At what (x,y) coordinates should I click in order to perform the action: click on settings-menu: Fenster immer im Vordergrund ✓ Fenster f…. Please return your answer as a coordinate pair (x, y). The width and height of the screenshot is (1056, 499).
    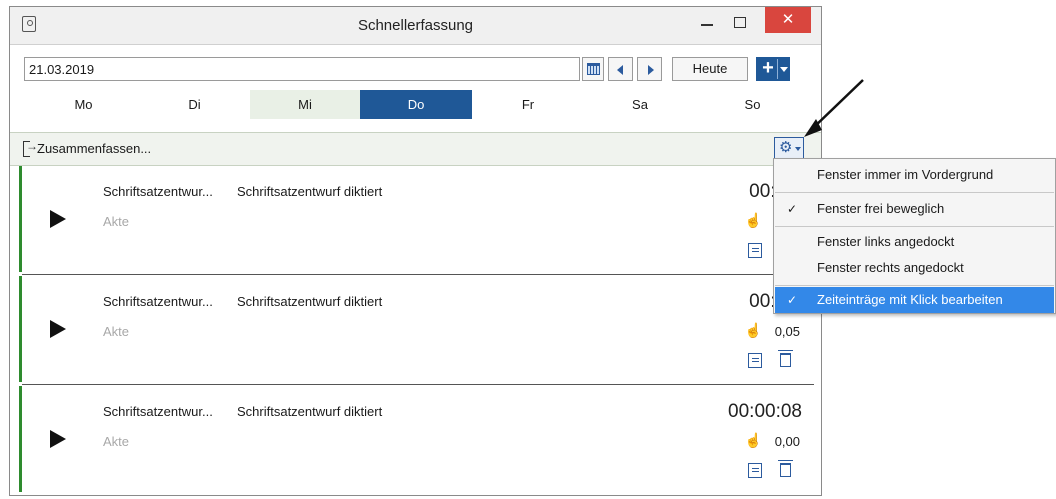
    Looking at the image, I should click on (914, 236).